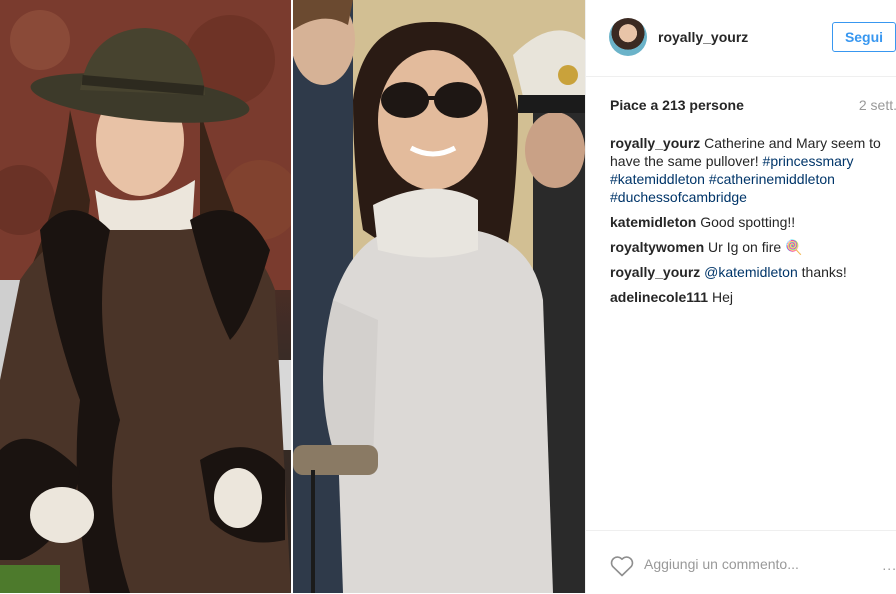 This screenshot has width=896, height=594. What do you see at coordinates (653, 222) in the screenshot?
I see `comment-username: katemidleton` at bounding box center [653, 222].